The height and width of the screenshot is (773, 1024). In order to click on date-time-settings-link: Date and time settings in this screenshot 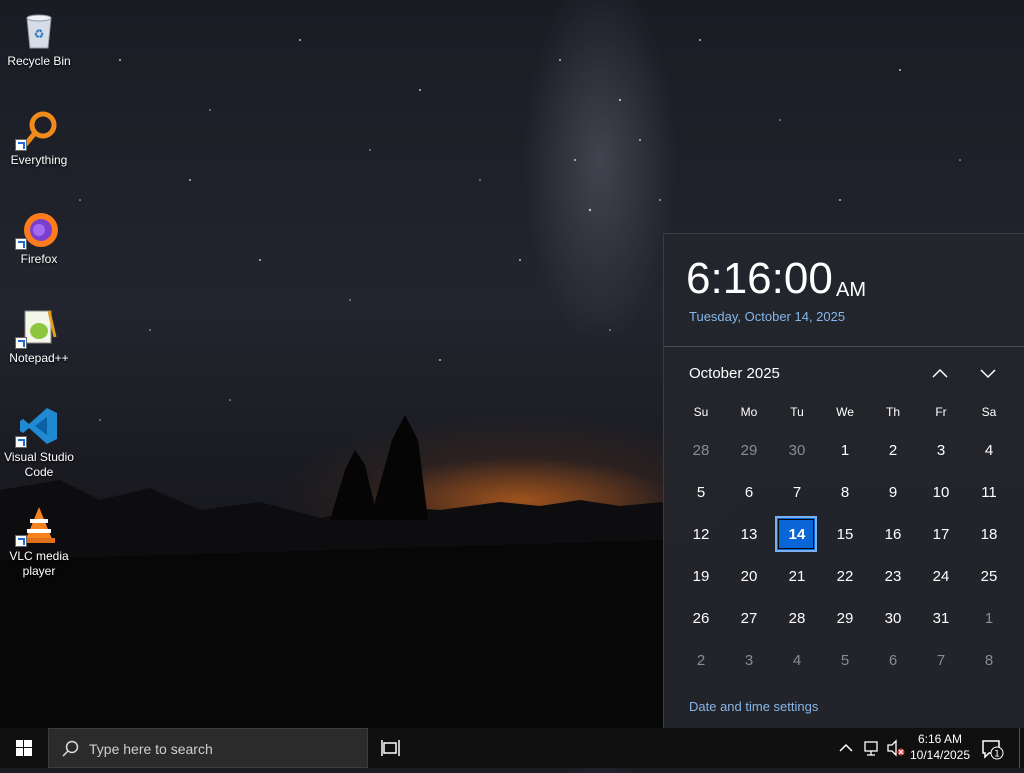, I will do `click(753, 706)`.